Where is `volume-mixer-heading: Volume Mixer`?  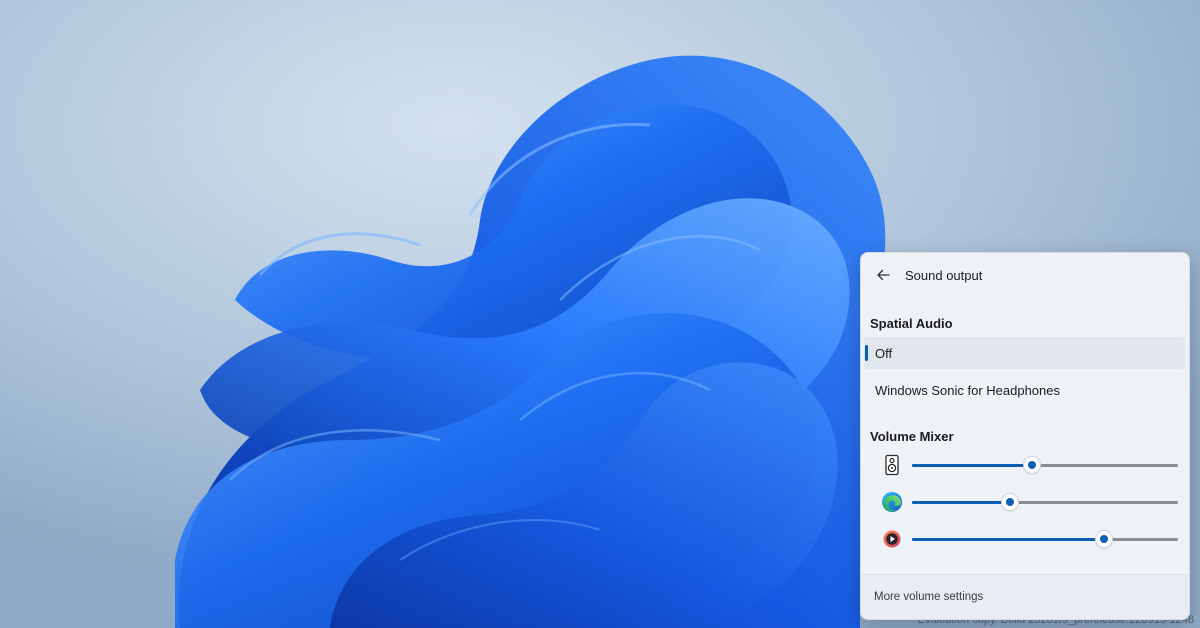 volume-mixer-heading: Volume Mixer is located at coordinates (912, 436).